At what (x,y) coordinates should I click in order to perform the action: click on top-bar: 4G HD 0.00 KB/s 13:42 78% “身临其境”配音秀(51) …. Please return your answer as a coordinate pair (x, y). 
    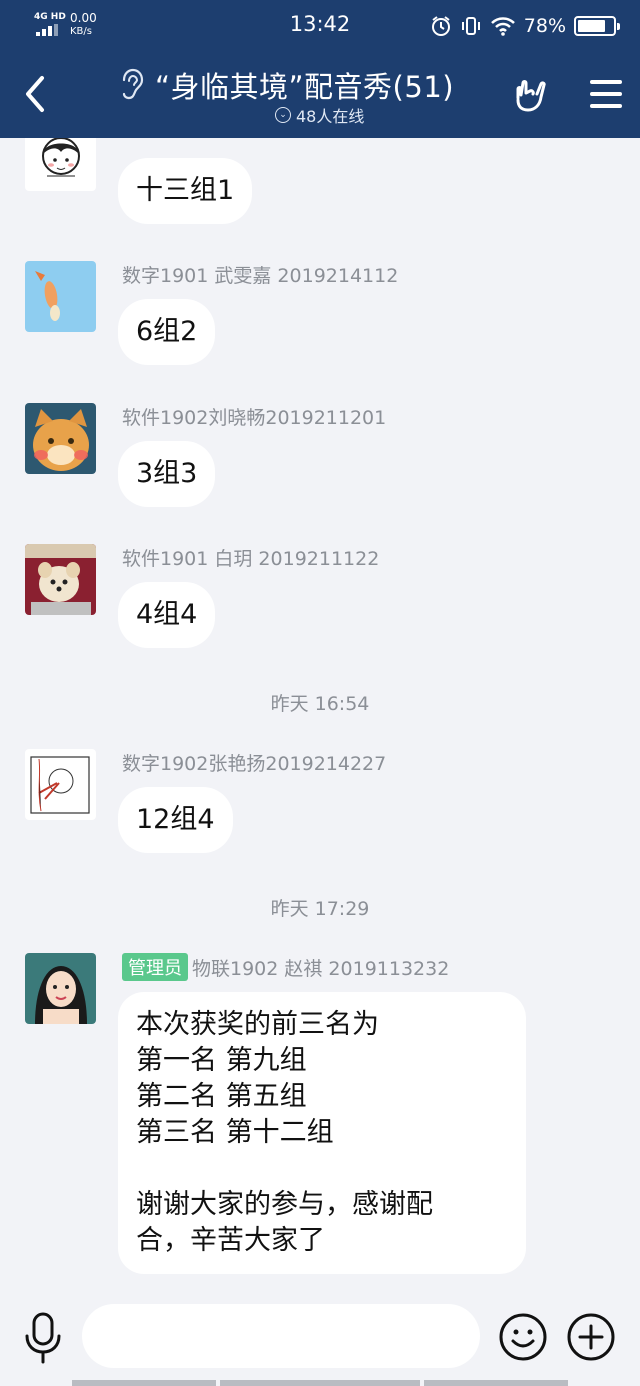
    Looking at the image, I should click on (320, 69).